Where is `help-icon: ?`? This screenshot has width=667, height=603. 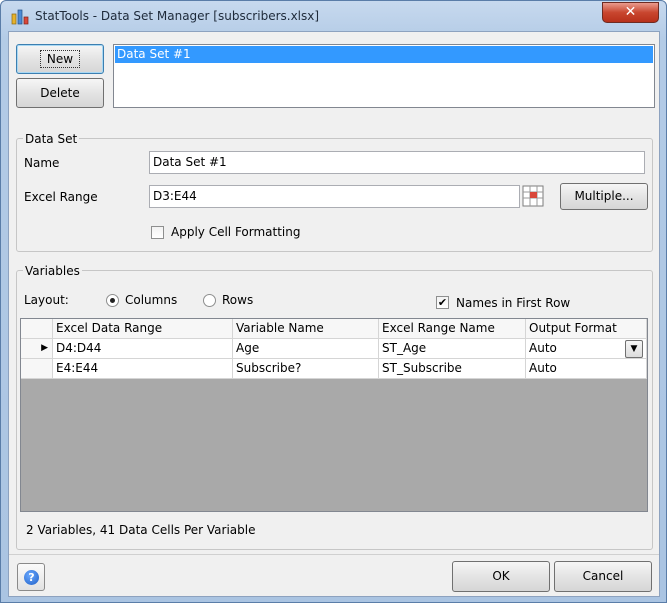 help-icon: ? is located at coordinates (31, 577).